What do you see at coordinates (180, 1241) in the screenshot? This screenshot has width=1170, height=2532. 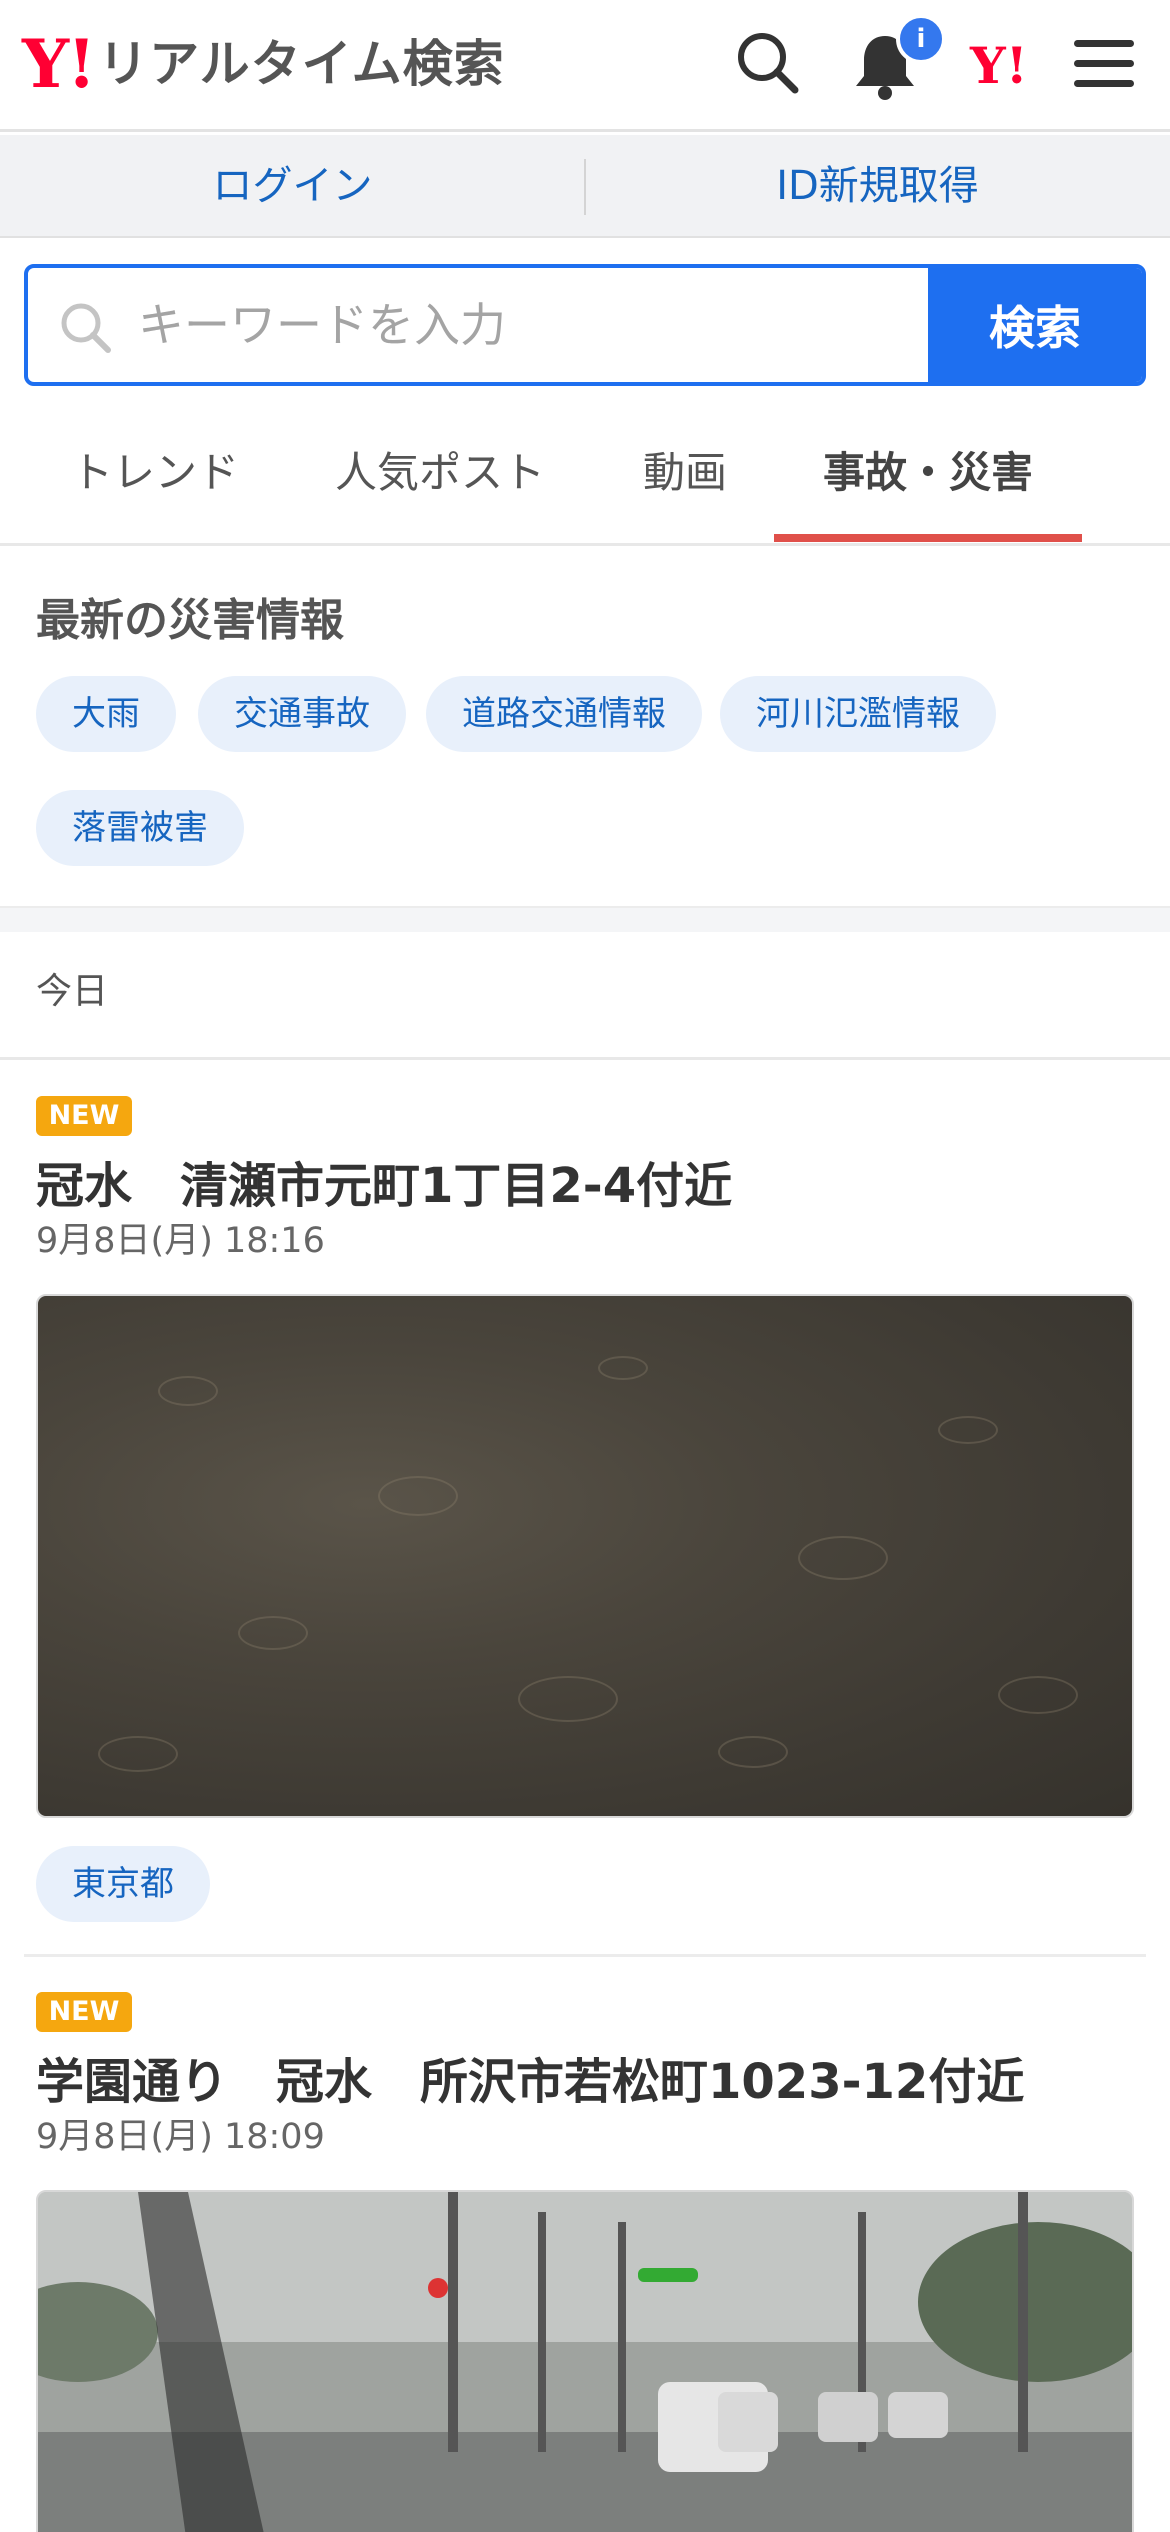 I see `post-date: 9月8日(月) 18:16` at bounding box center [180, 1241].